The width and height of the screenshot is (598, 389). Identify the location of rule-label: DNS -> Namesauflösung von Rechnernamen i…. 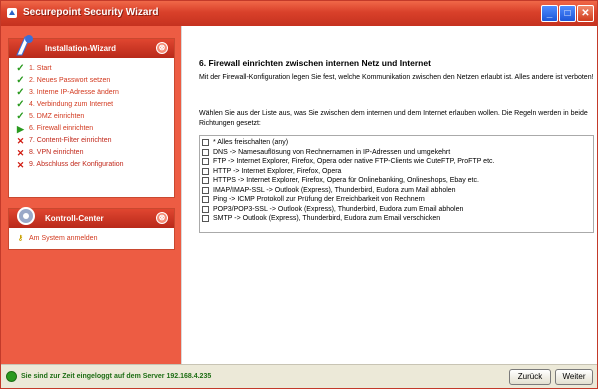
(332, 152).